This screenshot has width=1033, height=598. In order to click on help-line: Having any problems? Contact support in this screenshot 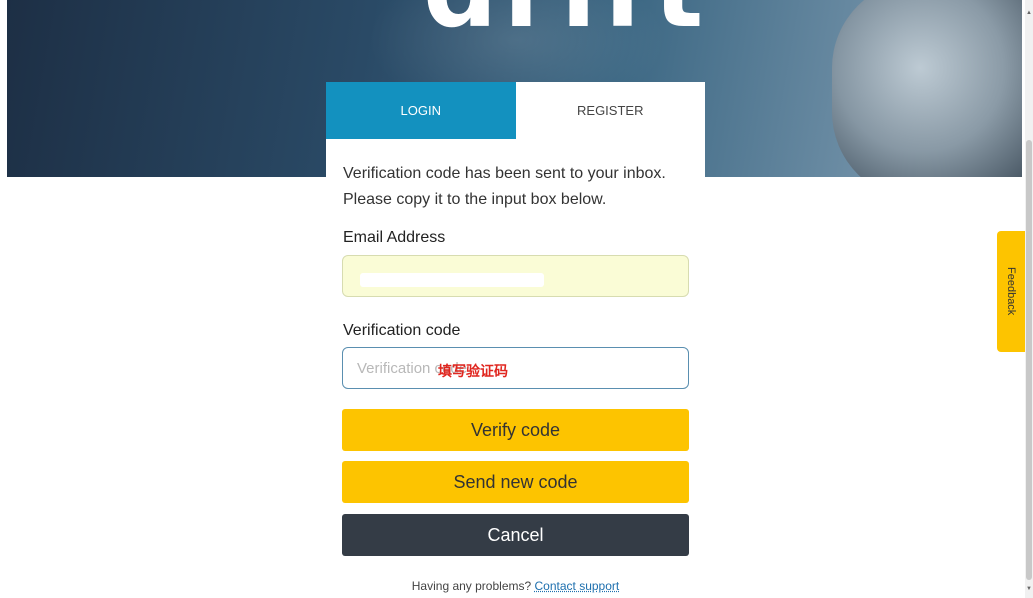, I will do `click(515, 586)`.